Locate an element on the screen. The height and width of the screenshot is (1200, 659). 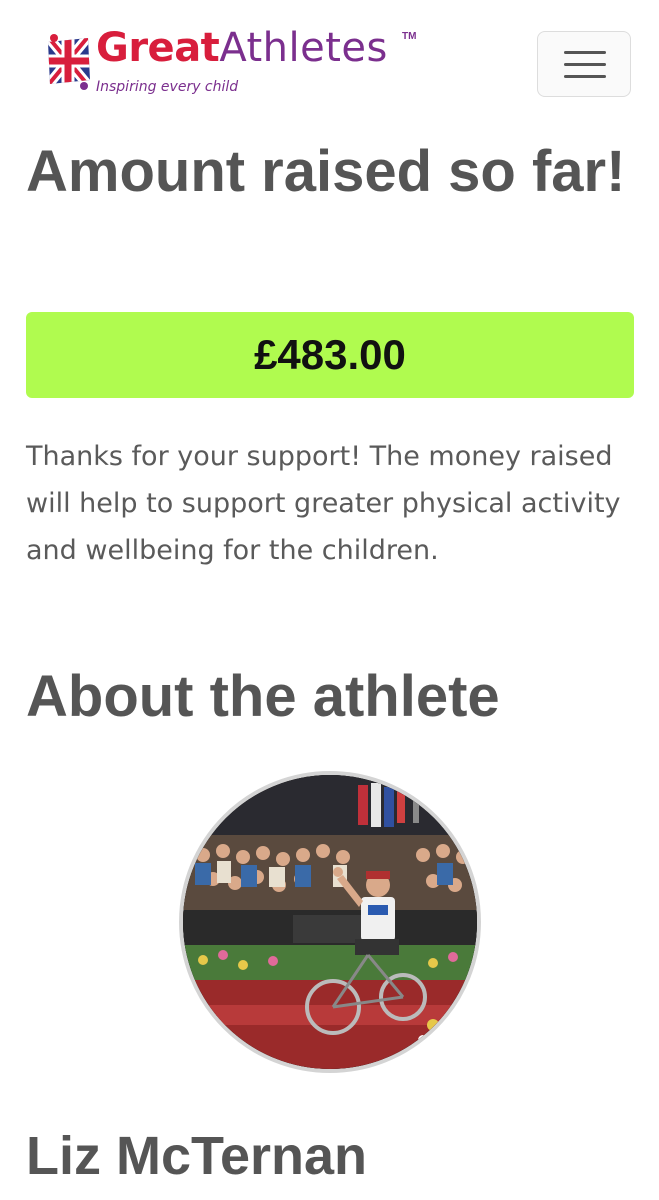
logo-tagline: Inspiring every child is located at coordinates (167, 87).